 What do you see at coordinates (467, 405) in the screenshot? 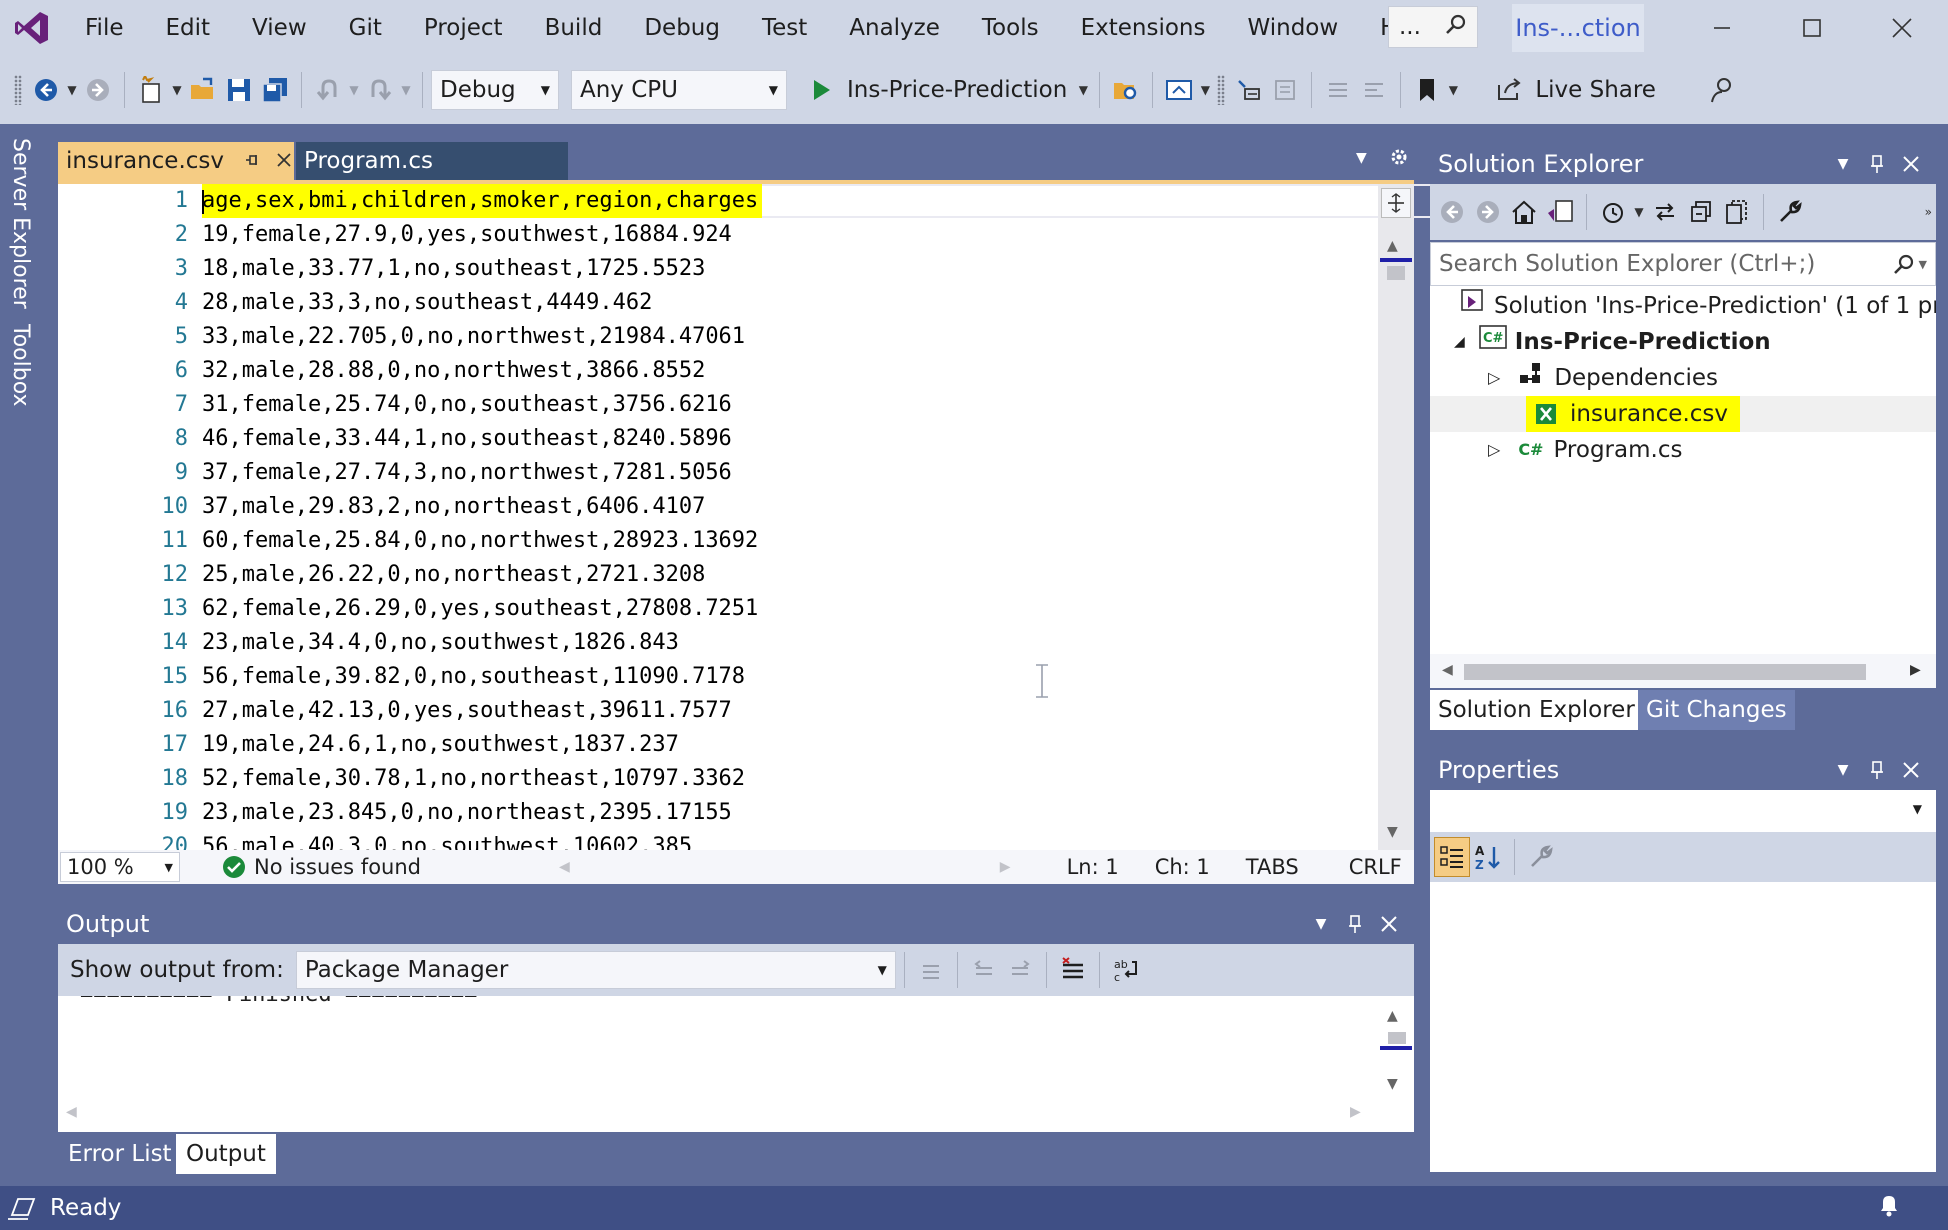
I see `csv-data-line: 31,female,25.74,0,no,southeast,3756.6216` at bounding box center [467, 405].